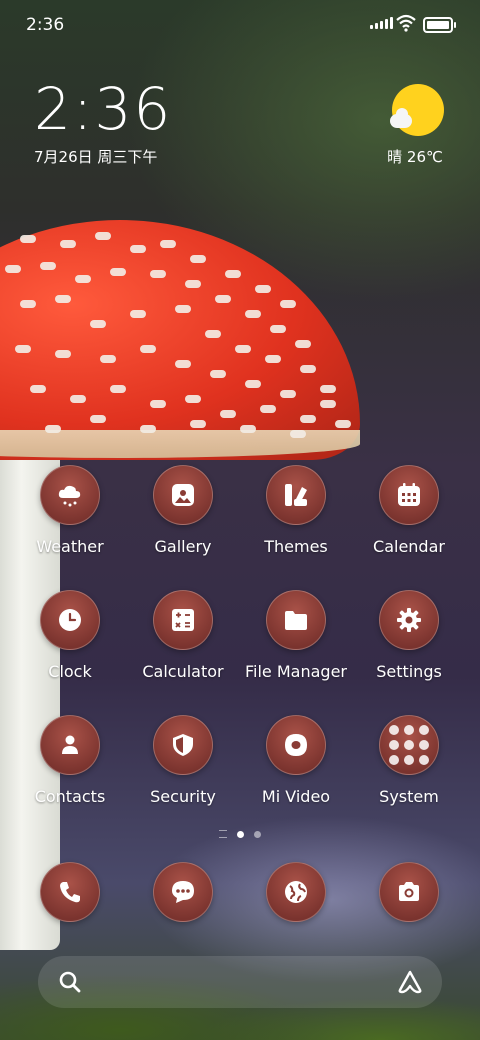 The width and height of the screenshot is (480, 1040). What do you see at coordinates (183, 620) in the screenshot?
I see `calculator-icon` at bounding box center [183, 620].